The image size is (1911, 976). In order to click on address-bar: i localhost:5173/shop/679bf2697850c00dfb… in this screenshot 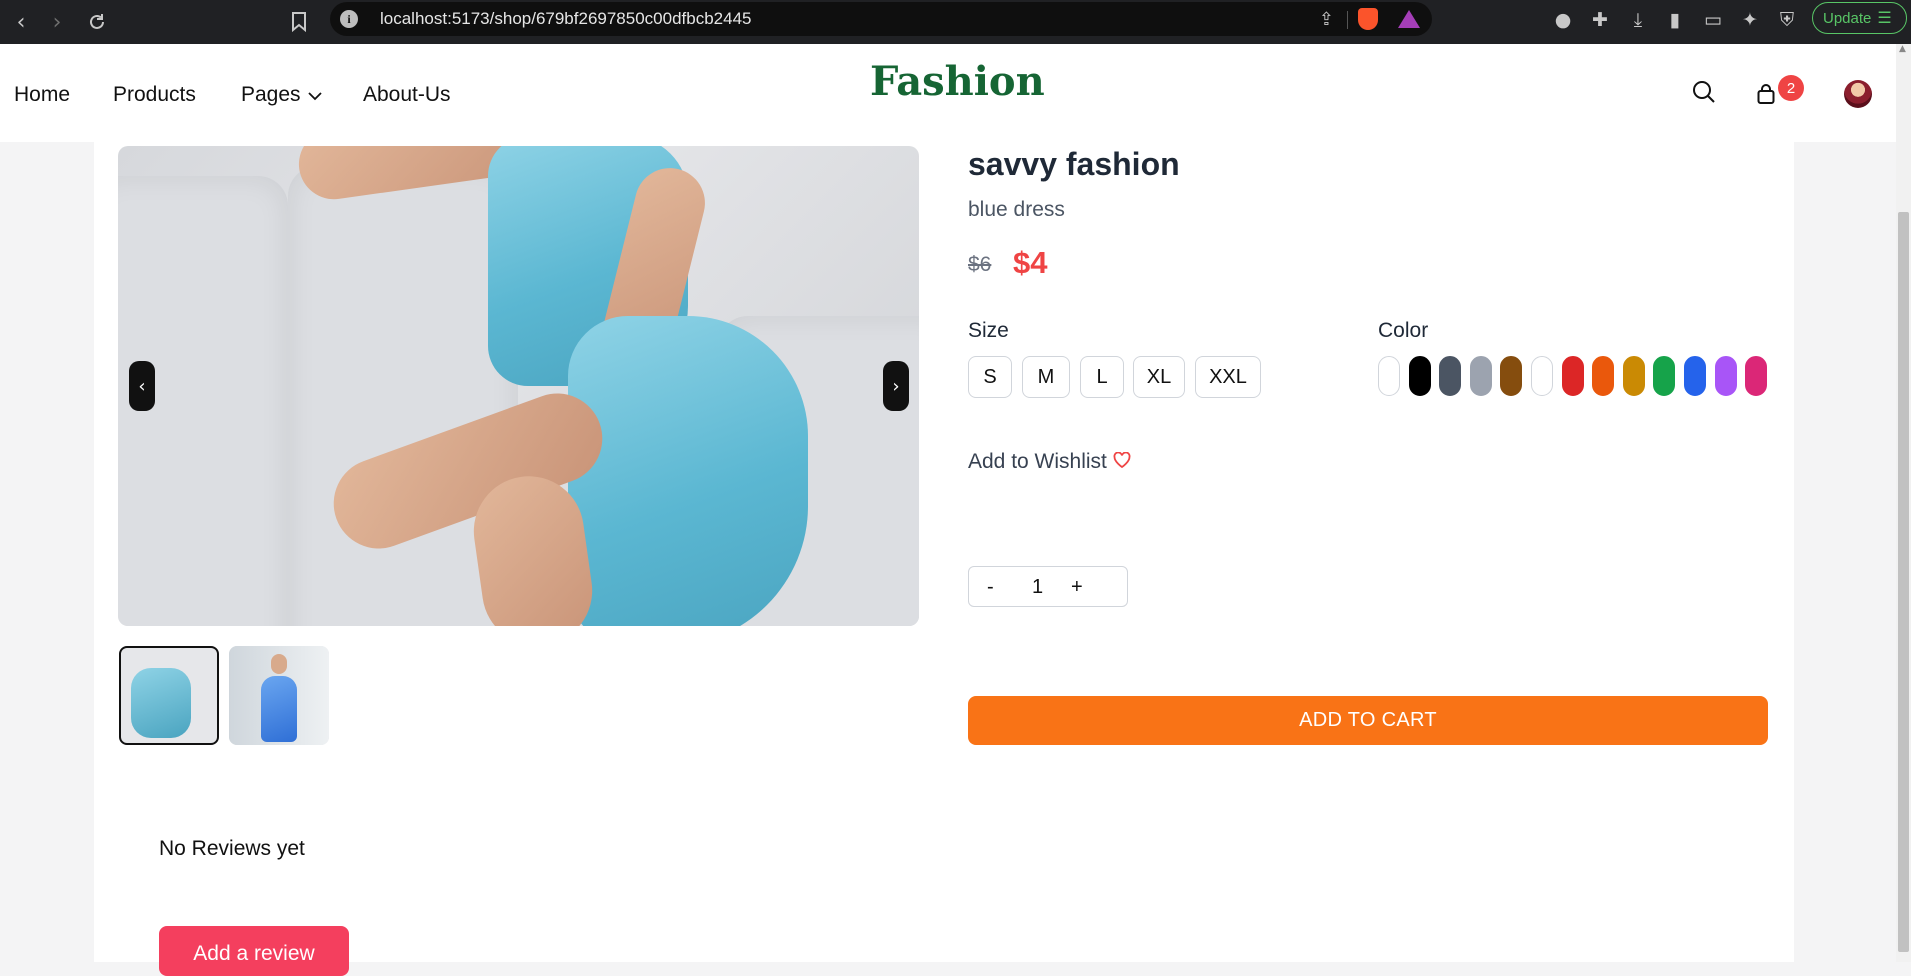, I will do `click(881, 19)`.